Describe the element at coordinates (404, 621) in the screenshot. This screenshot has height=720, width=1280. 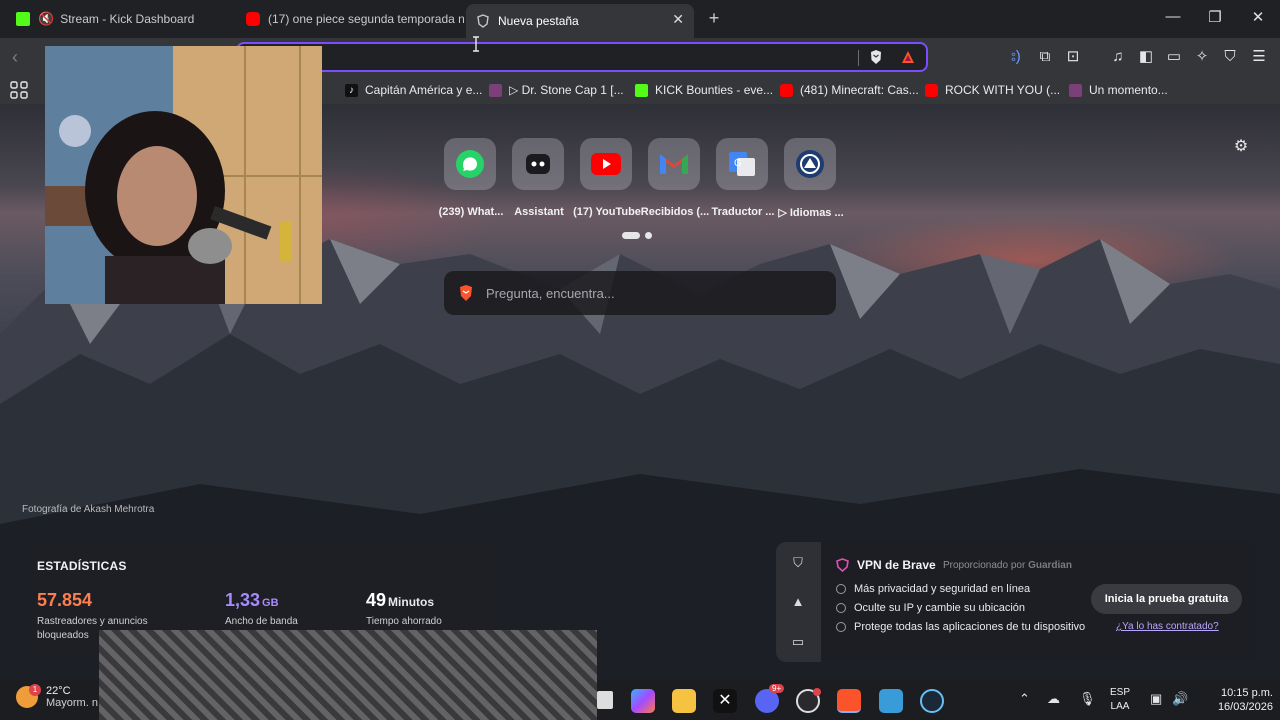
I see `stat-label: Tiempo ahorrado` at that location.